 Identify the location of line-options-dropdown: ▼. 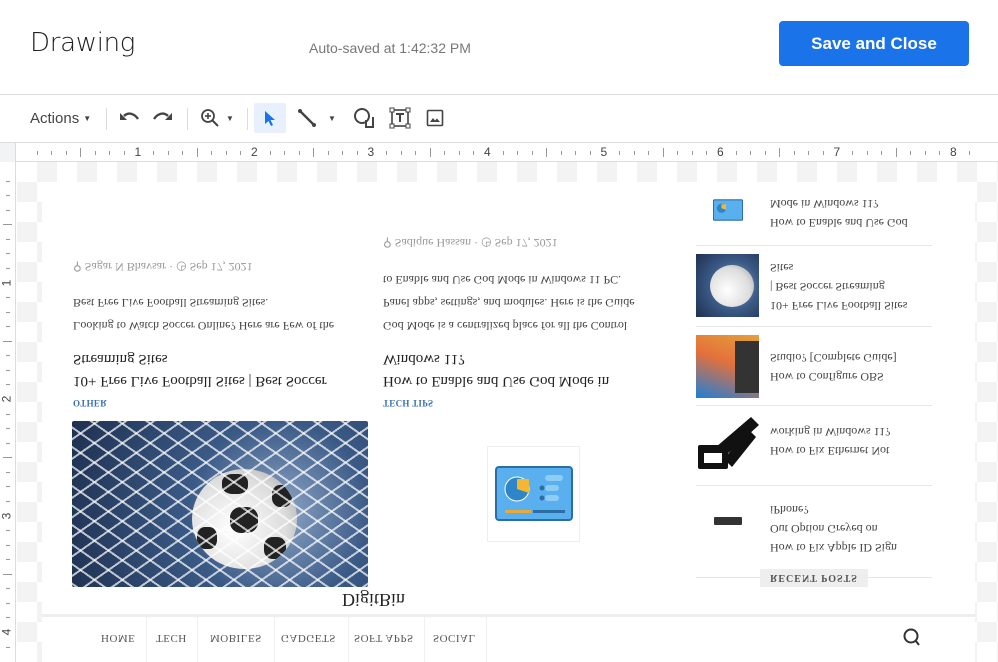
(332, 118).